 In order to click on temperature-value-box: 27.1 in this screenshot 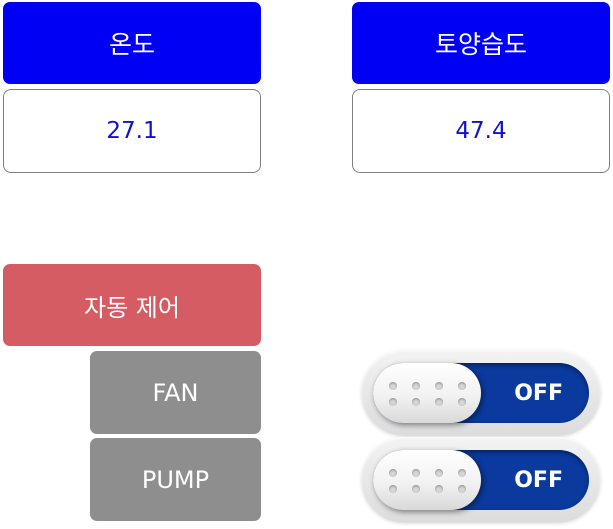, I will do `click(132, 131)`.